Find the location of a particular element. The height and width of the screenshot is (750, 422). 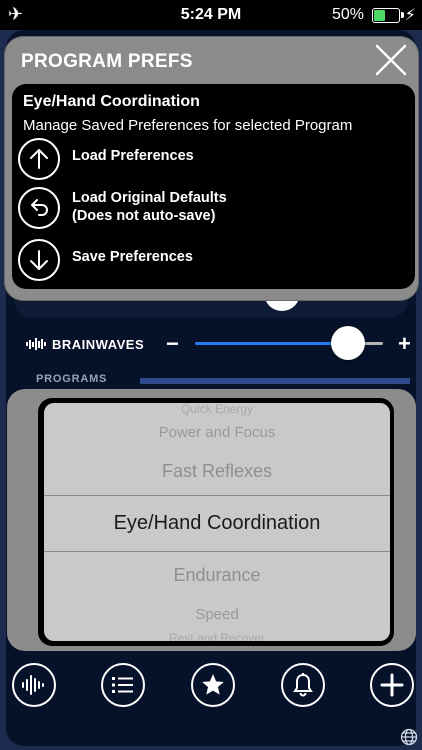

save-preferences-label: Save Preferences is located at coordinates (132, 257).